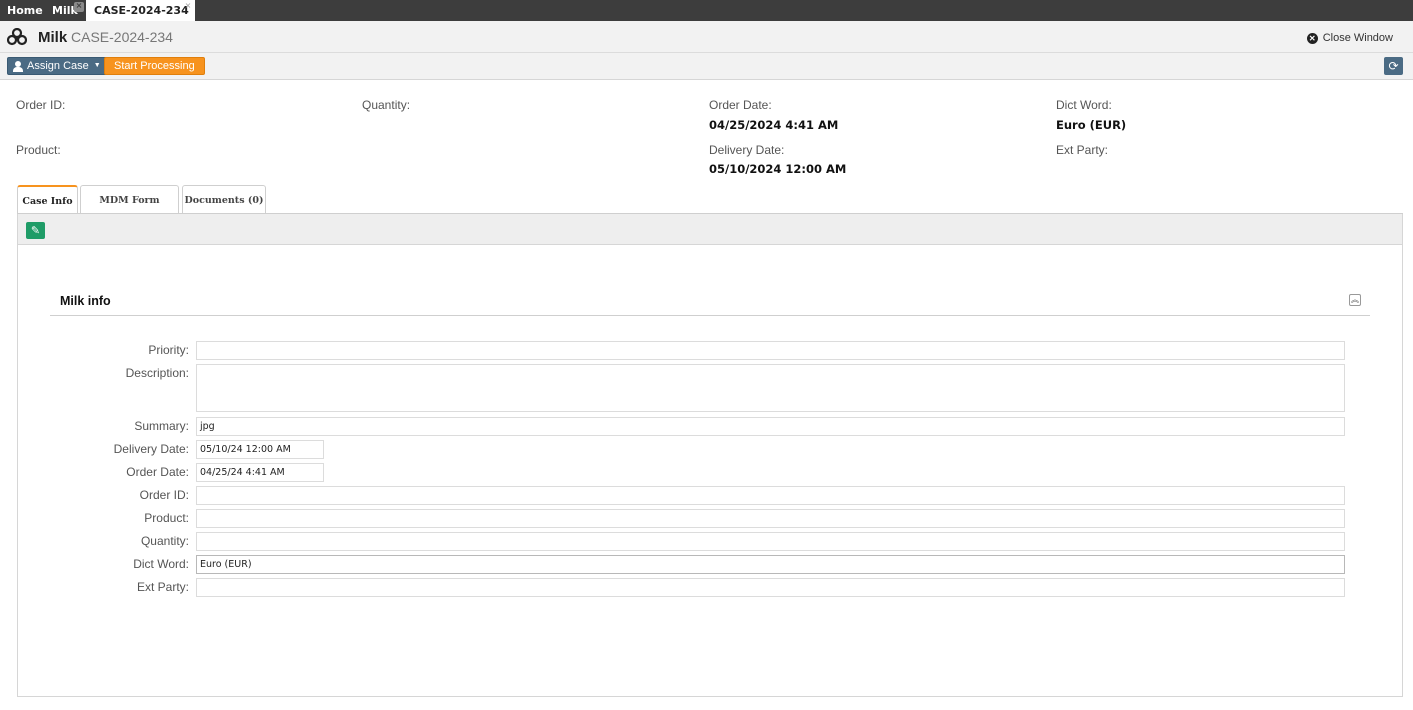 Image resolution: width=1413 pixels, height=710 pixels. Describe the element at coordinates (97, 65) in the screenshot. I see `caret-down-icon: ▼` at that location.